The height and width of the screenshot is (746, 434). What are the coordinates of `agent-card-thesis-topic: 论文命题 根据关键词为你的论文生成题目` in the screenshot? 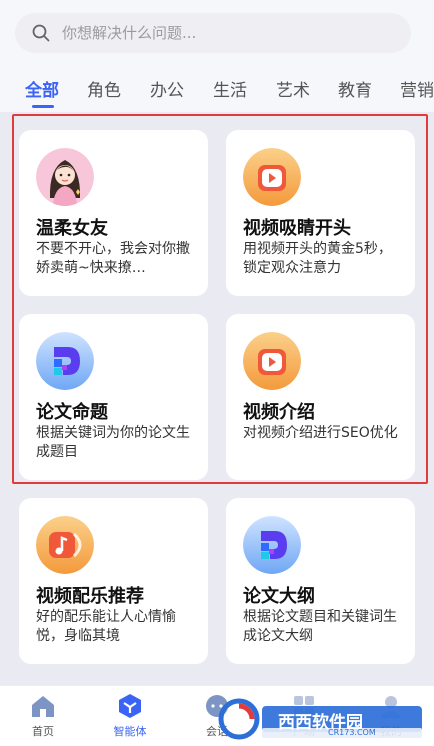 It's located at (113, 397).